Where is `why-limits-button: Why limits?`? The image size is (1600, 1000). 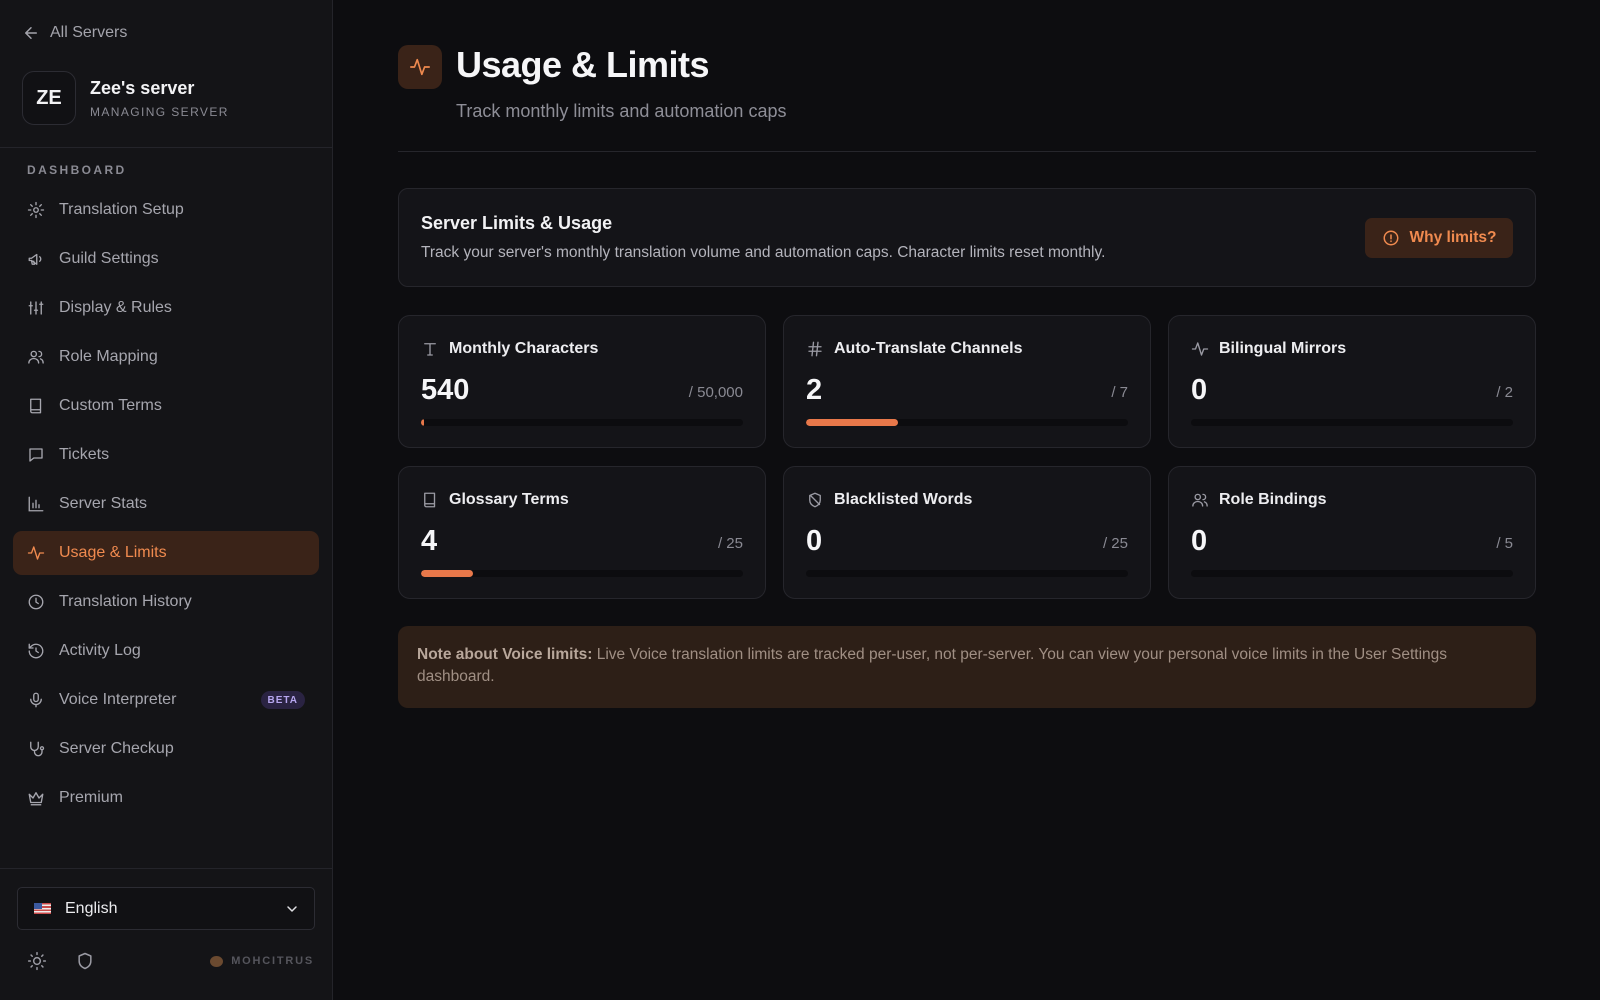 why-limits-button: Why limits? is located at coordinates (1439, 238).